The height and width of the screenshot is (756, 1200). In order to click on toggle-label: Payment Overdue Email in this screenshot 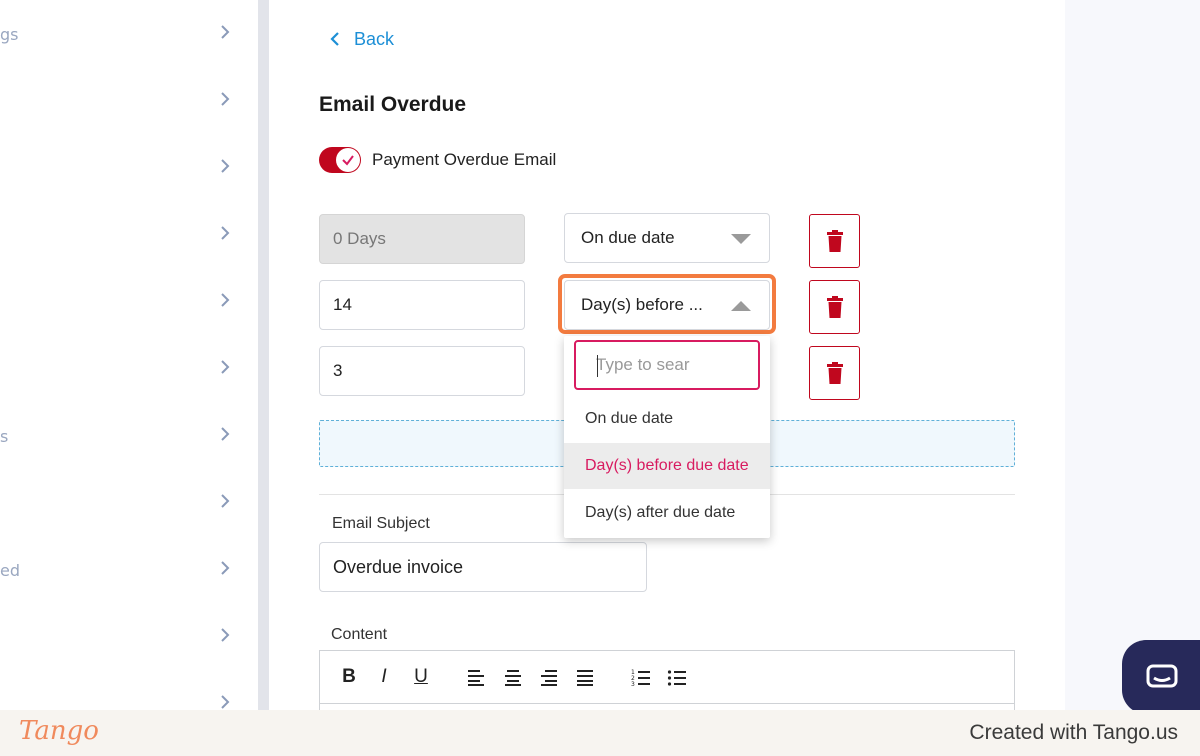, I will do `click(464, 159)`.